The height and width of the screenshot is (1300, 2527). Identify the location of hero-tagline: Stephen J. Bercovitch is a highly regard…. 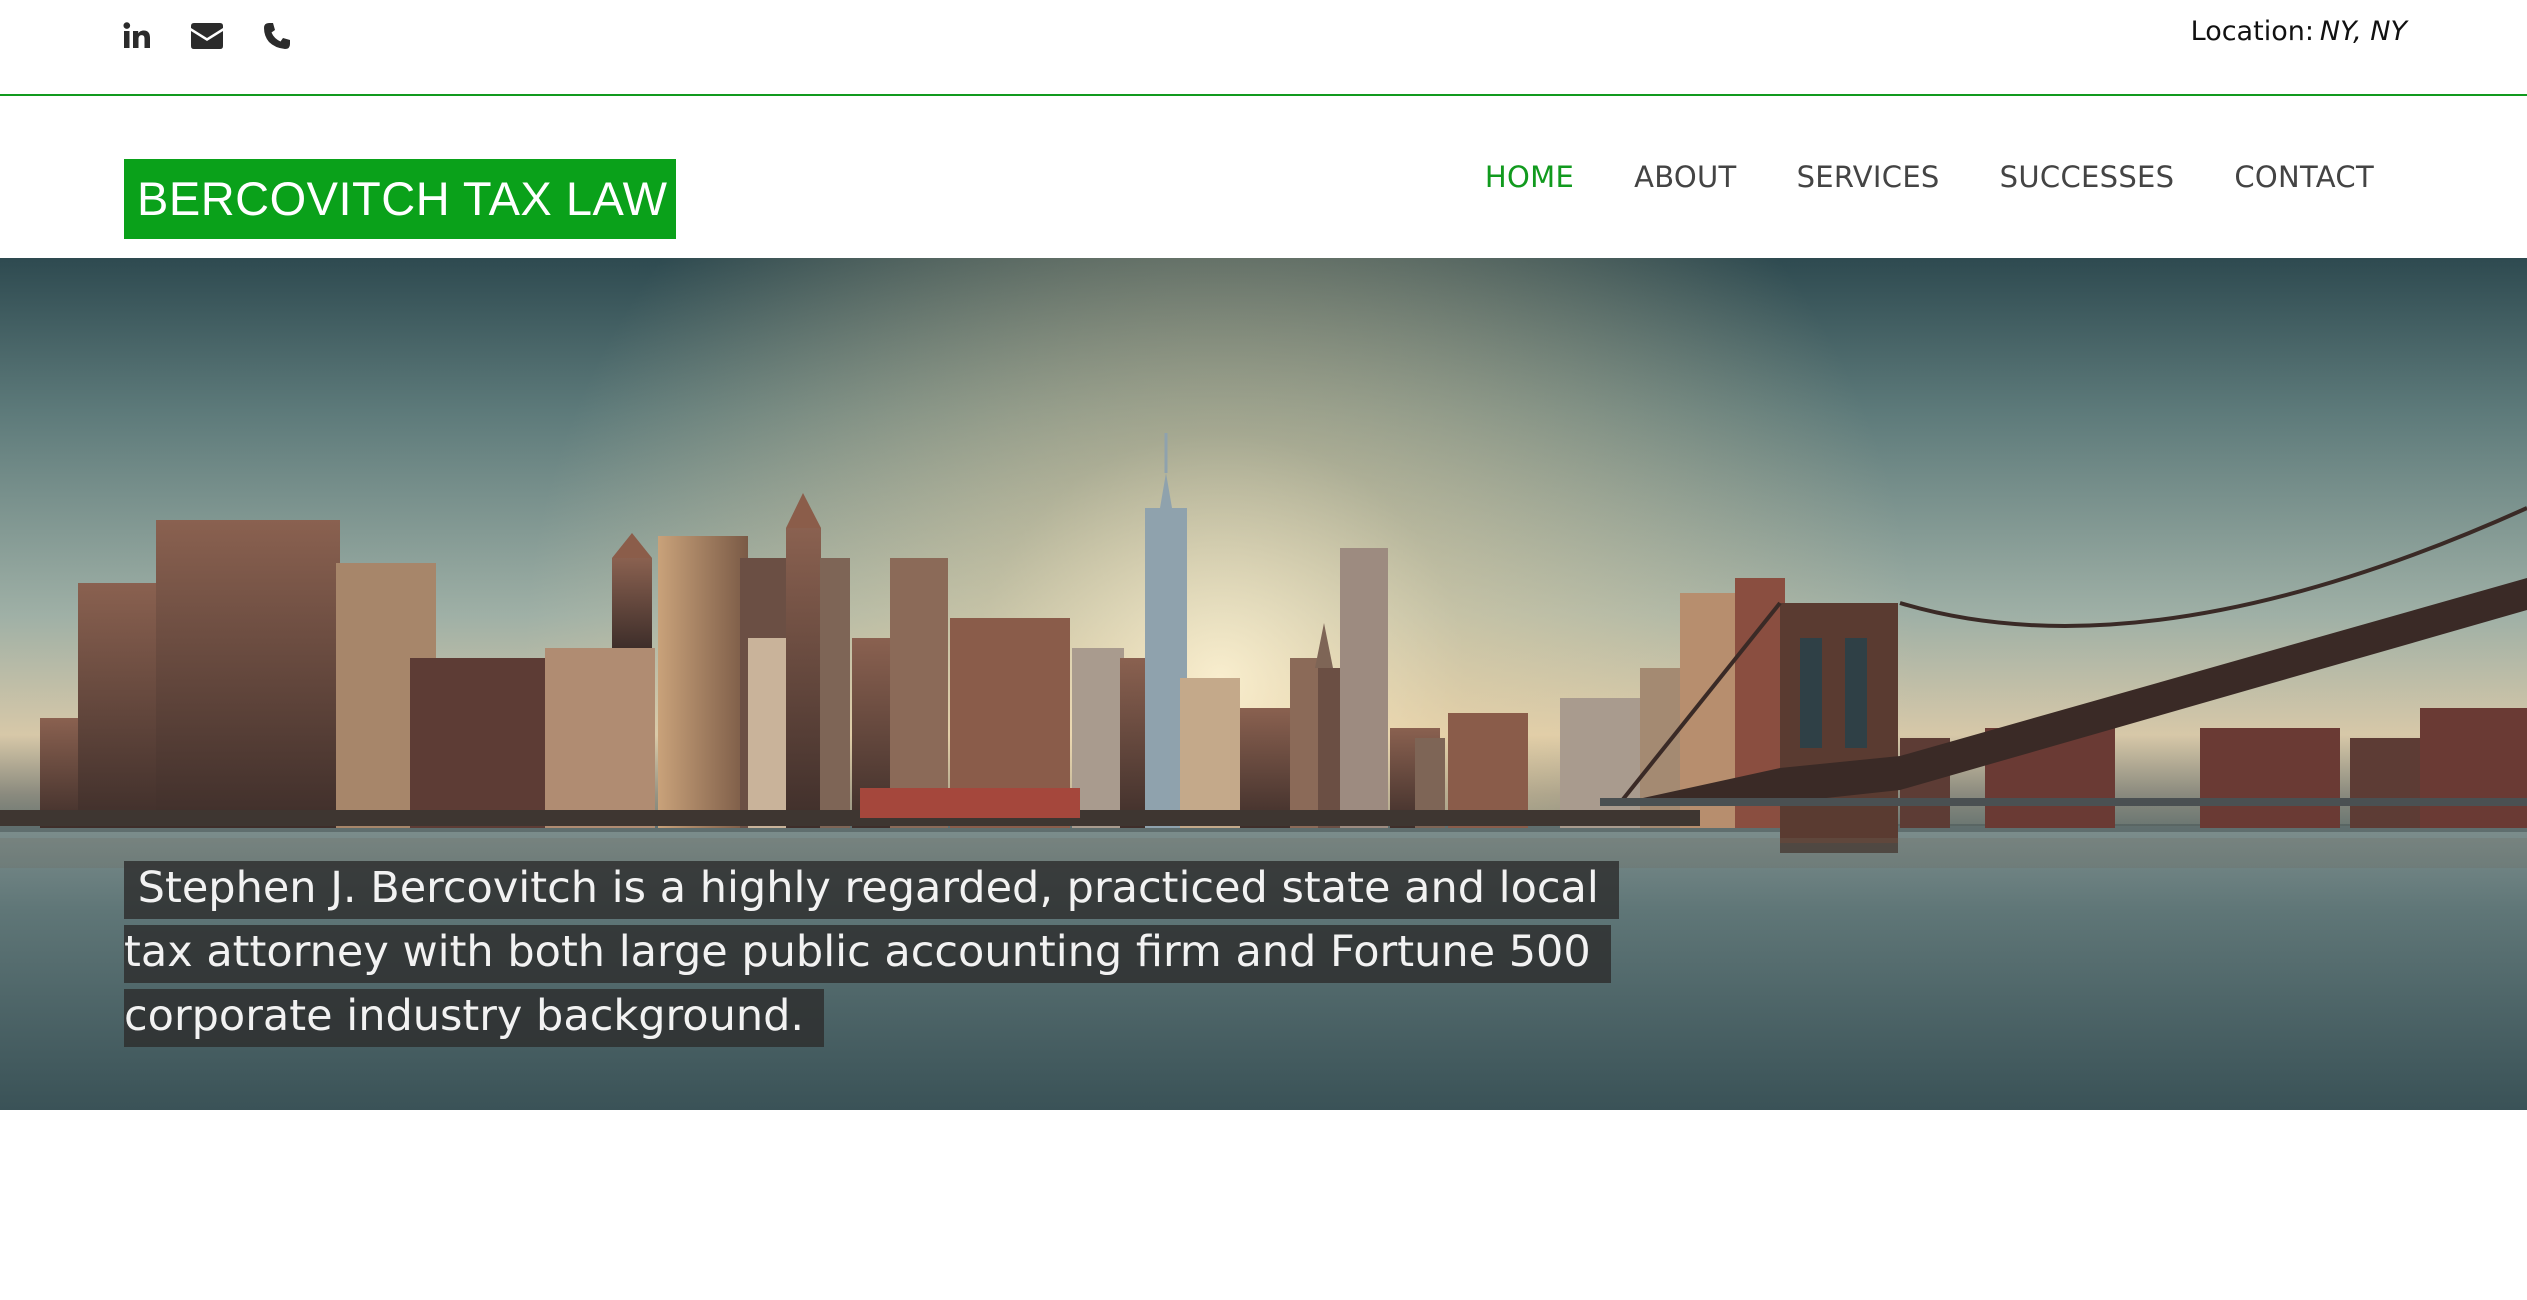
(871, 952).